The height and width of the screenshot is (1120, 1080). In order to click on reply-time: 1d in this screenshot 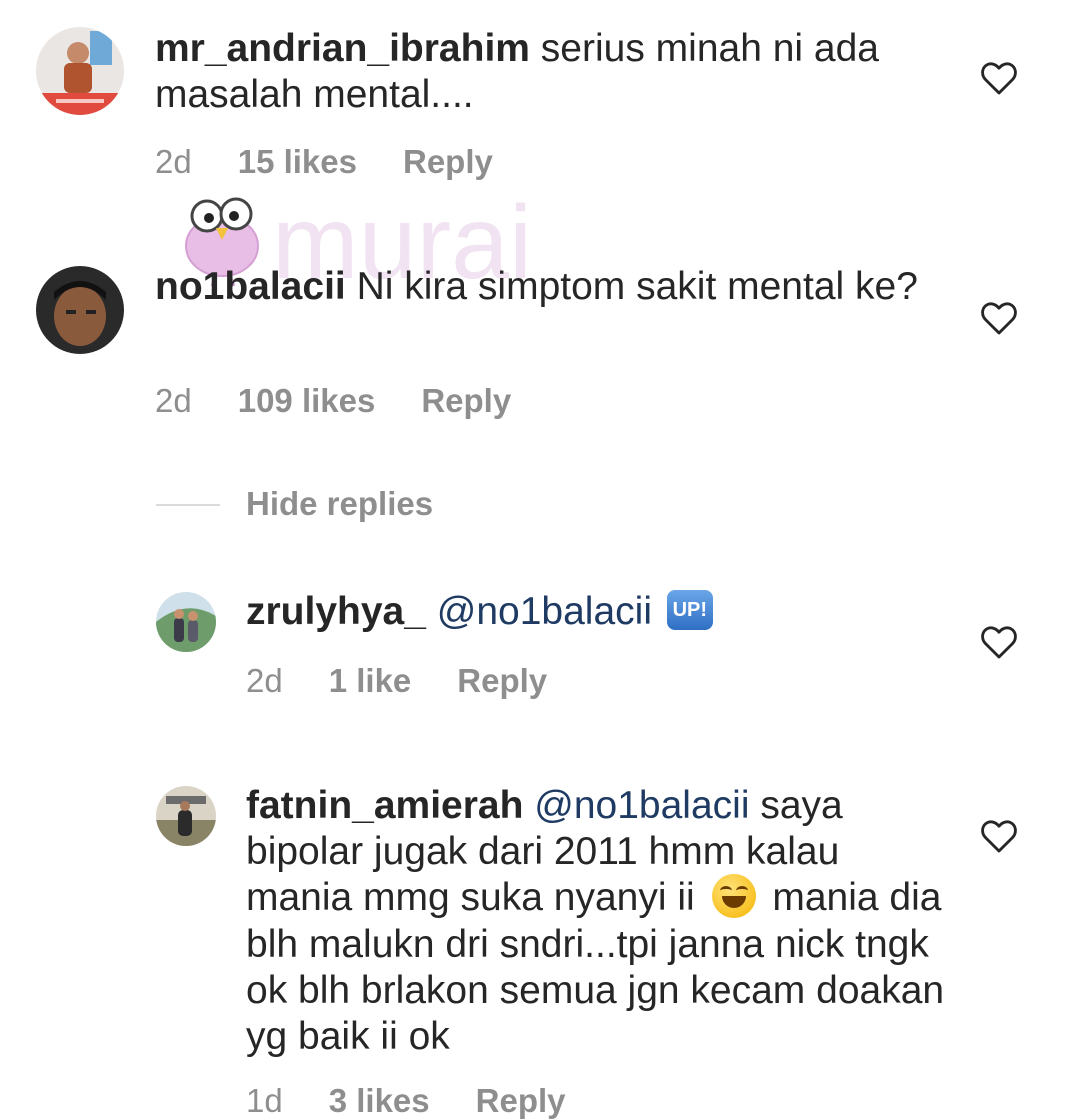, I will do `click(264, 1100)`.